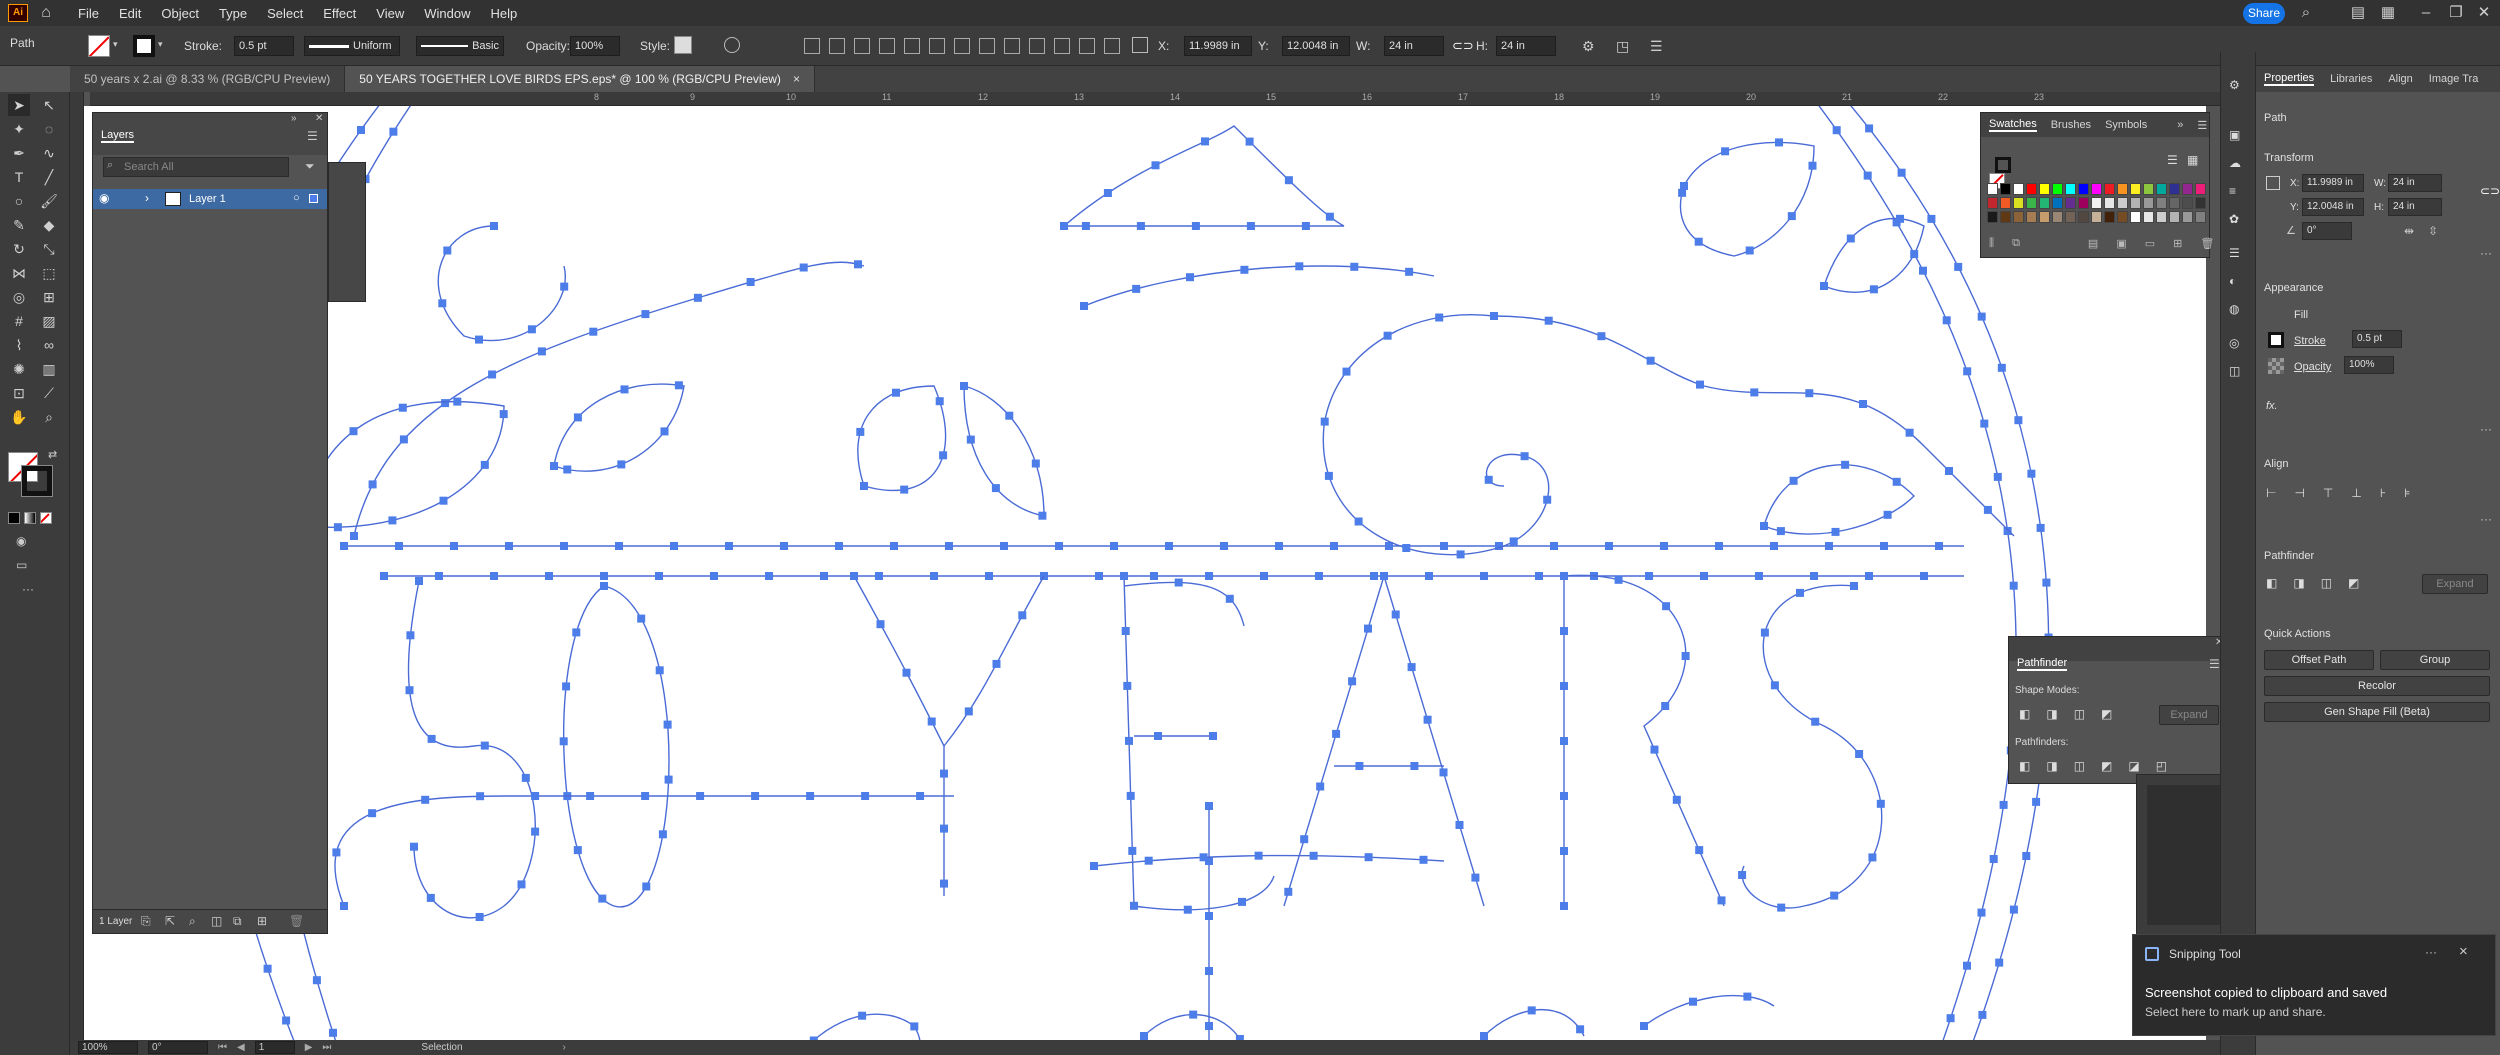 This screenshot has width=2500, height=1055. I want to click on layer-row: ◉ › Layer 1 ○, so click(210, 199).